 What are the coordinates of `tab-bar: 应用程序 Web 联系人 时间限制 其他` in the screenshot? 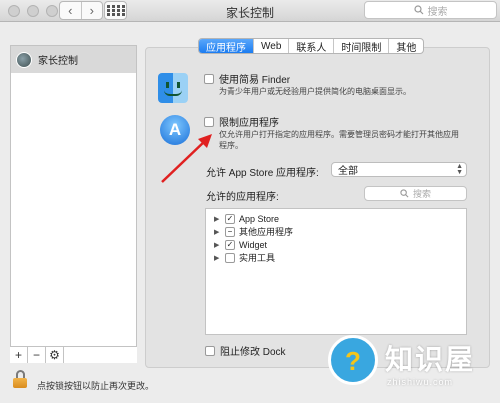 It's located at (311, 46).